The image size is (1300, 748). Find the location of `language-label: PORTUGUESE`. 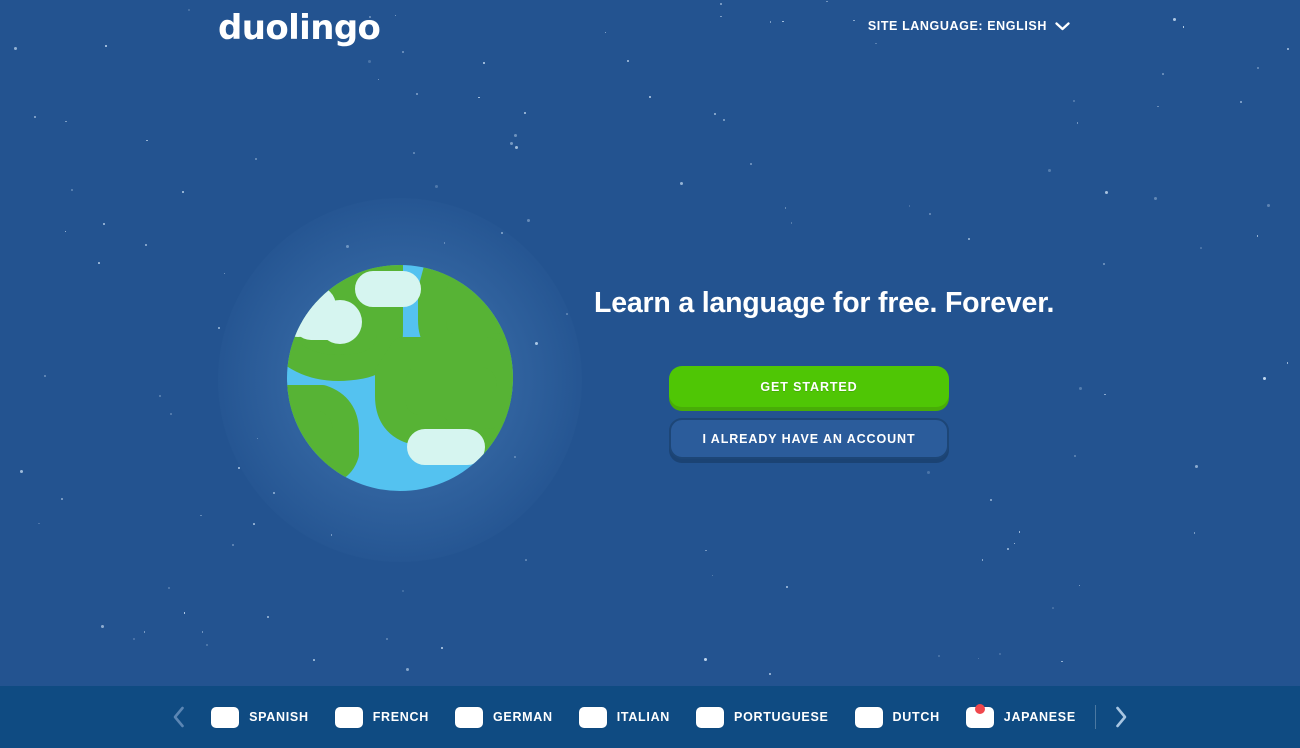

language-label: PORTUGUESE is located at coordinates (781, 717).